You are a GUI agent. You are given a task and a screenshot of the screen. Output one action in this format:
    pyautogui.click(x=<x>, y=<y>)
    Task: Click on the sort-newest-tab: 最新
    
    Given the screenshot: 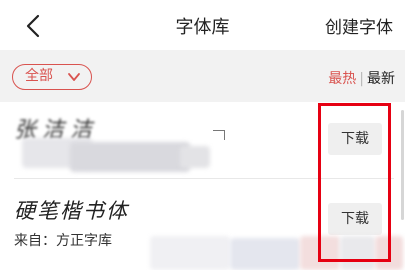 What is the action you would take?
    pyautogui.click(x=381, y=79)
    